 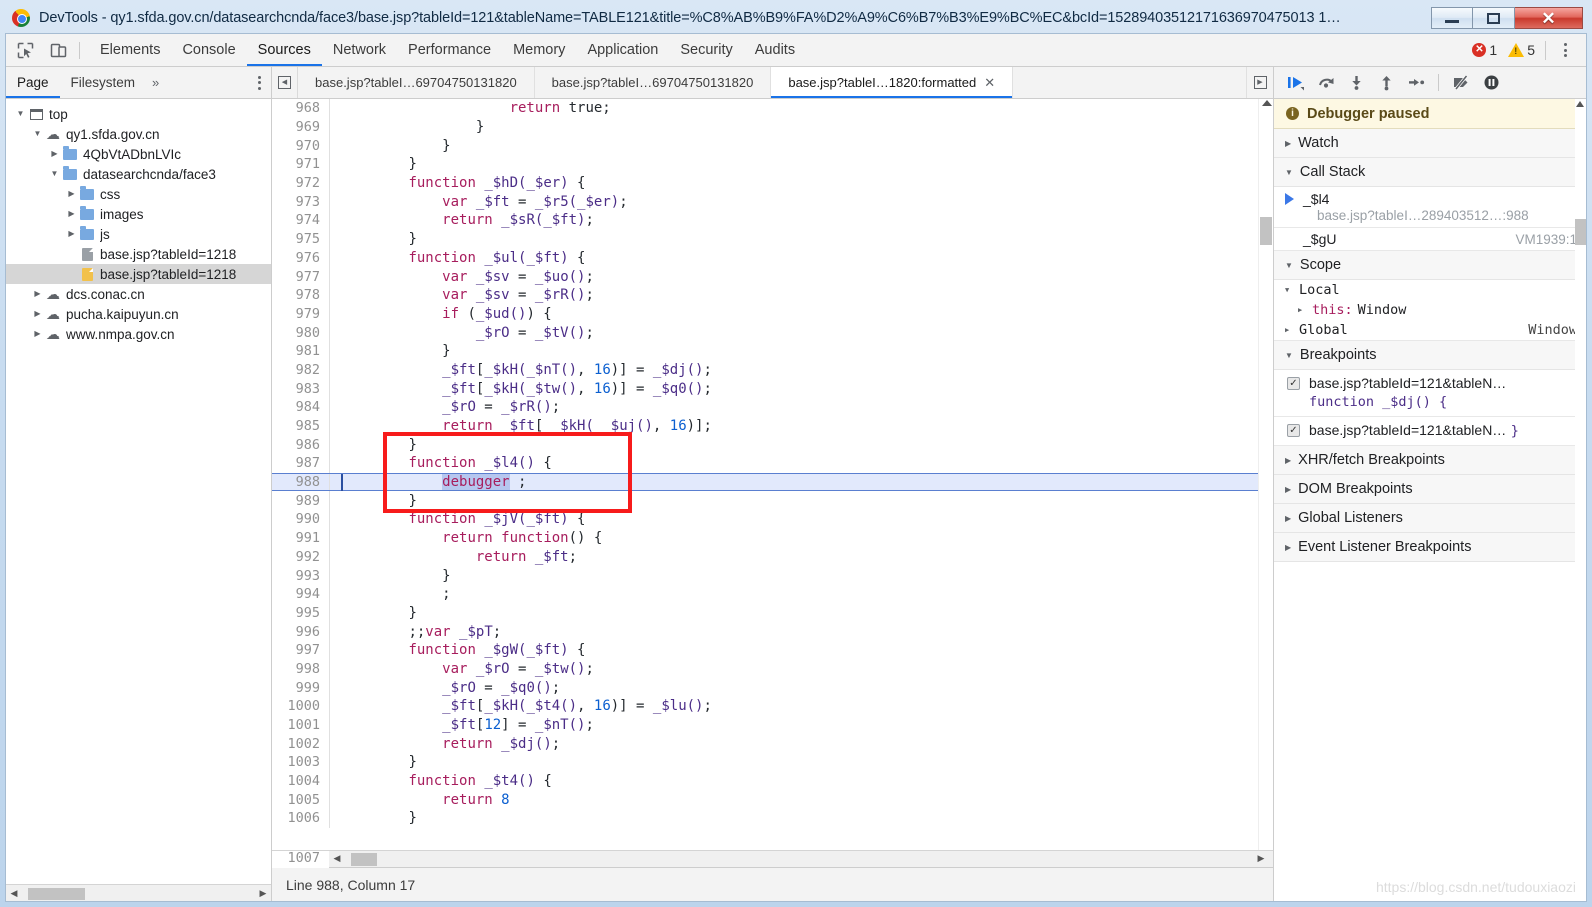 What do you see at coordinates (1293, 430) in the screenshot?
I see `breakpoint-checkbox: ✓` at bounding box center [1293, 430].